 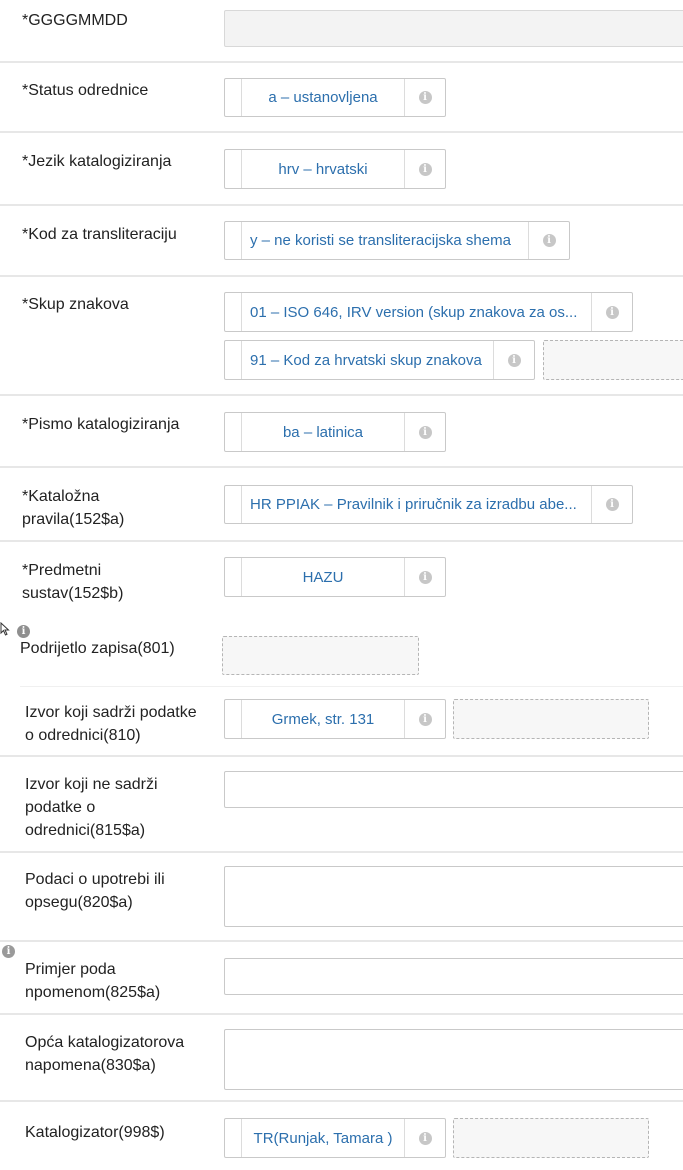 I want to click on source-with-value: Grmek, str. 131, so click(x=323, y=719).